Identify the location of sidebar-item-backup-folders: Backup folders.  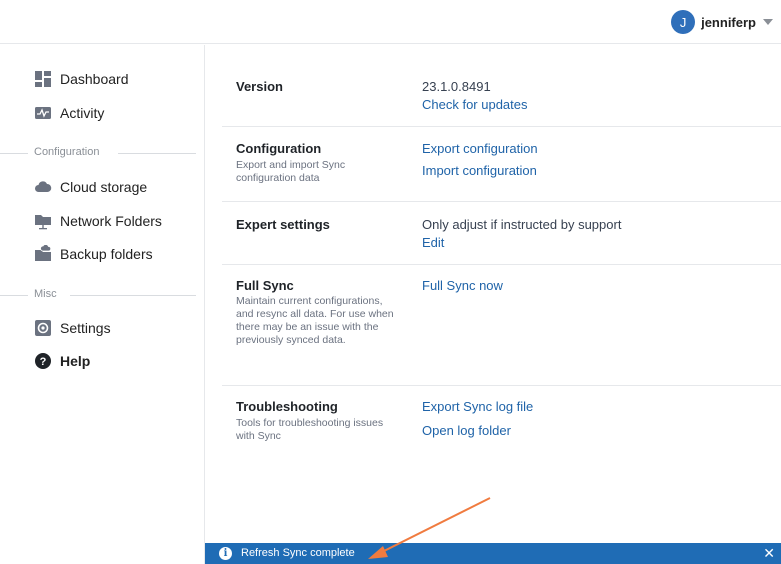
(93, 254).